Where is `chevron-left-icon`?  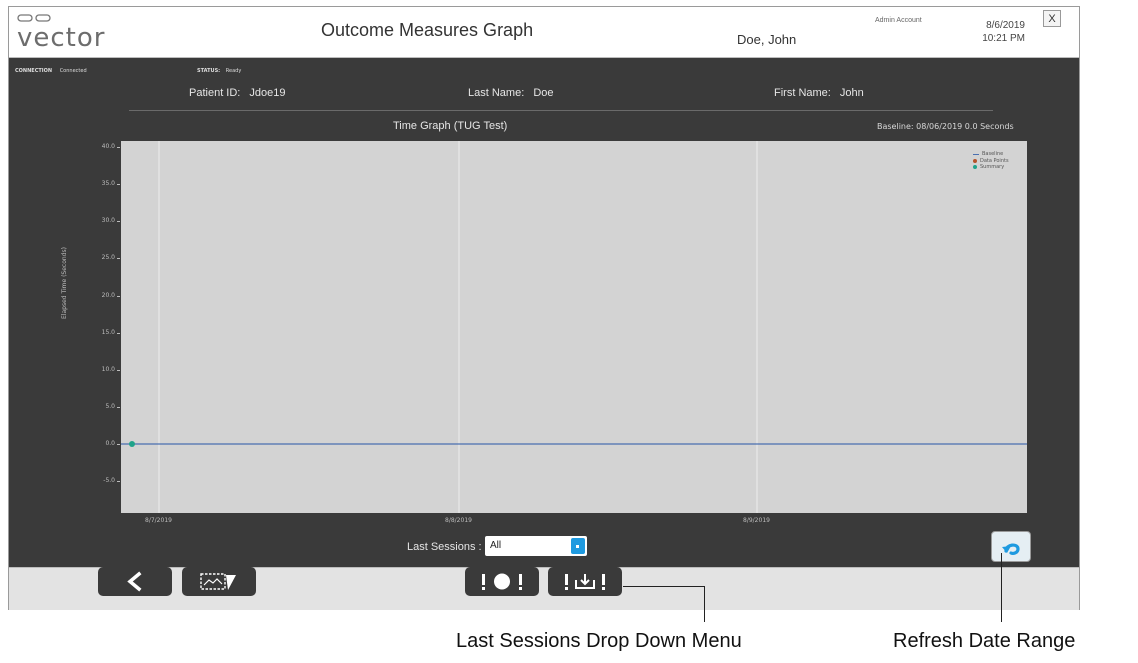
chevron-left-icon is located at coordinates (134, 581).